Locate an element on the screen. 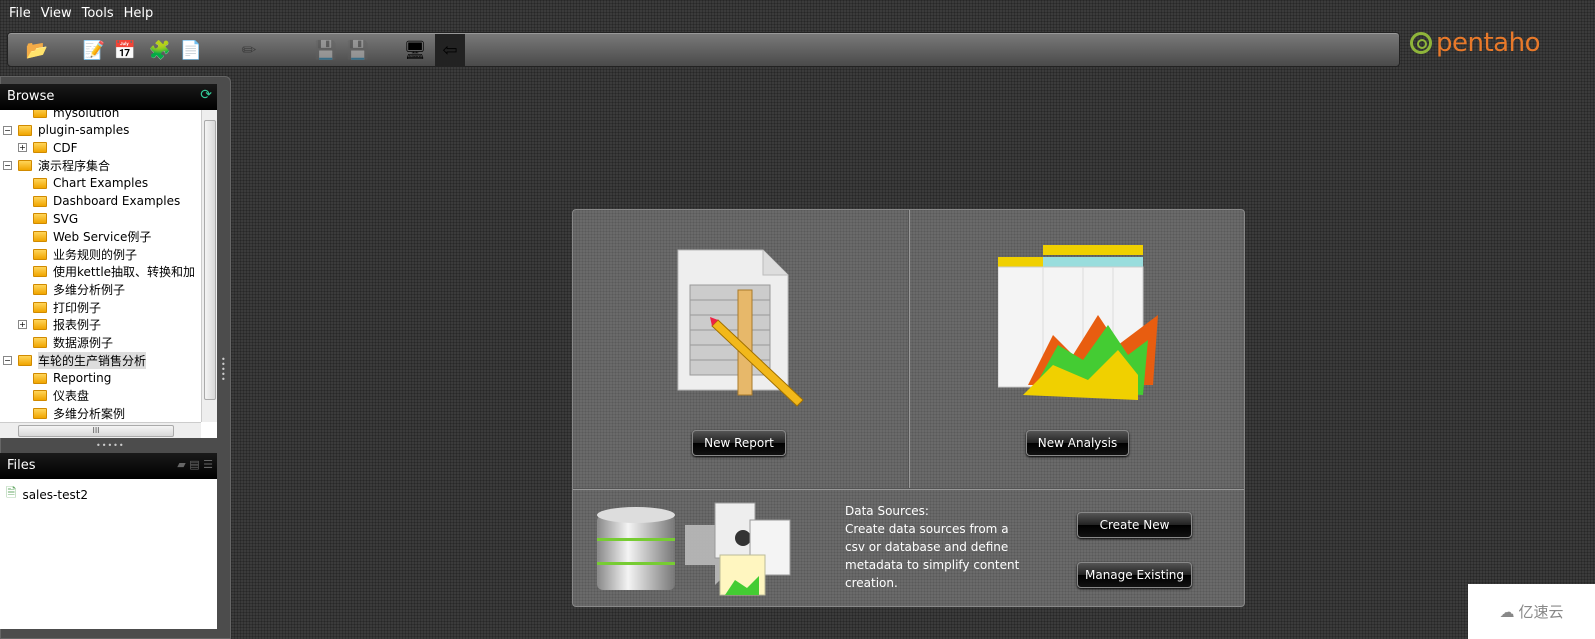  tree-node-label: mysolution is located at coordinates (86, 115).